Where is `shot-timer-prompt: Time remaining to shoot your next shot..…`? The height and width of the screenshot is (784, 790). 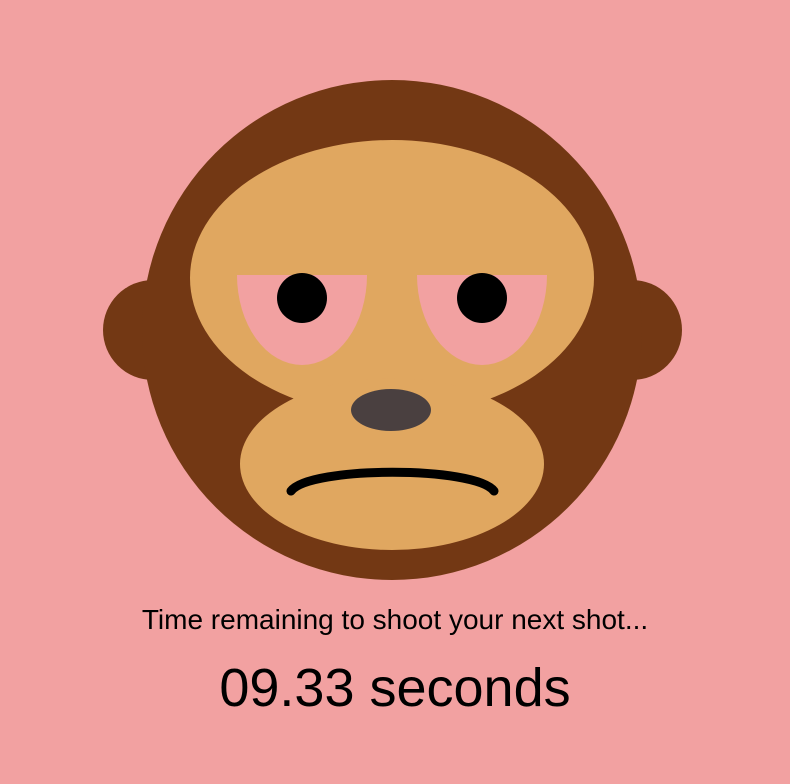 shot-timer-prompt: Time remaining to shoot your next shot..… is located at coordinates (395, 619).